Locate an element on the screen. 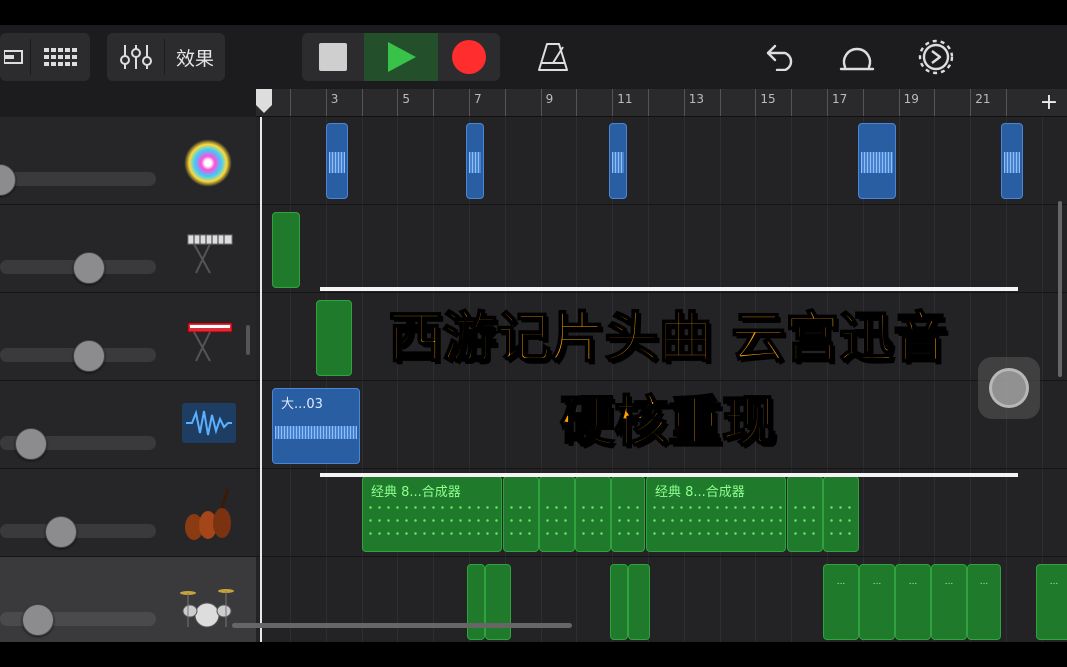 The width and height of the screenshot is (1067, 667). ruler-label: 17 is located at coordinates (840, 99).